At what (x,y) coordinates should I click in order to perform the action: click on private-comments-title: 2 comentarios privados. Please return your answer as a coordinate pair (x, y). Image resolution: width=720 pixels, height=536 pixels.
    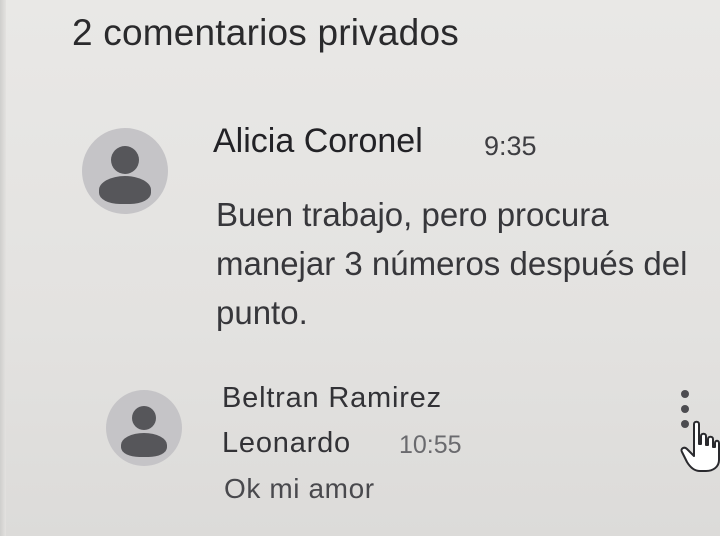
    Looking at the image, I should click on (265, 32).